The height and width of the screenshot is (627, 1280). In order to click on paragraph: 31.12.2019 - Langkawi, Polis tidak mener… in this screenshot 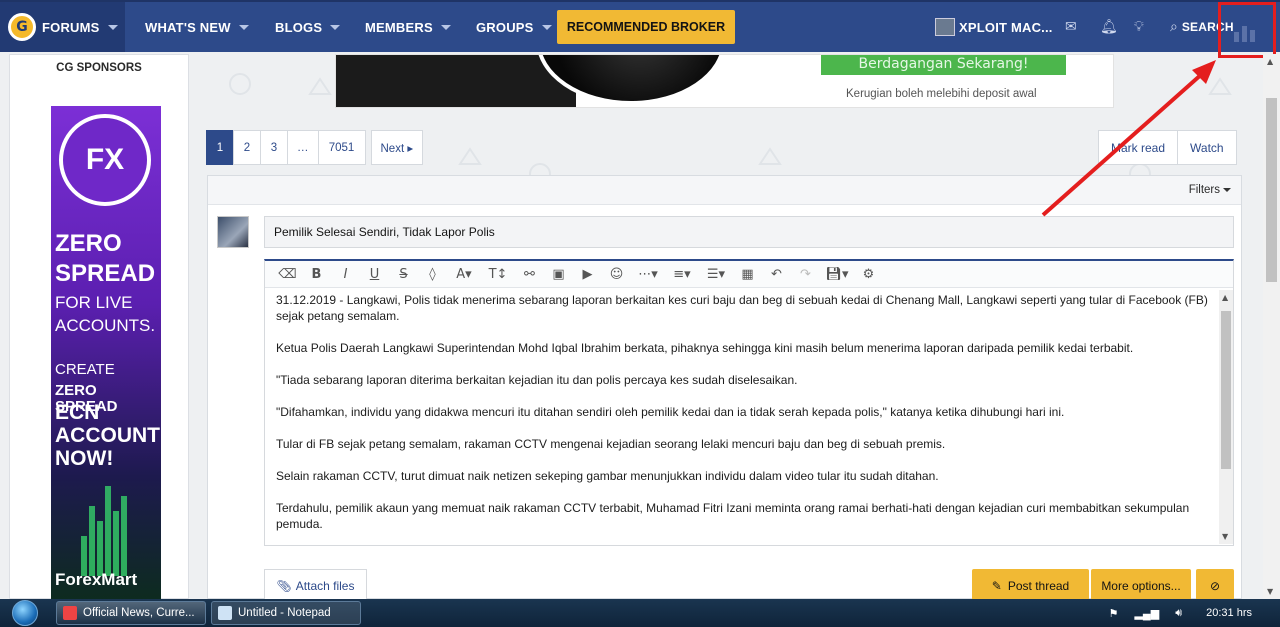, I will do `click(742, 308)`.